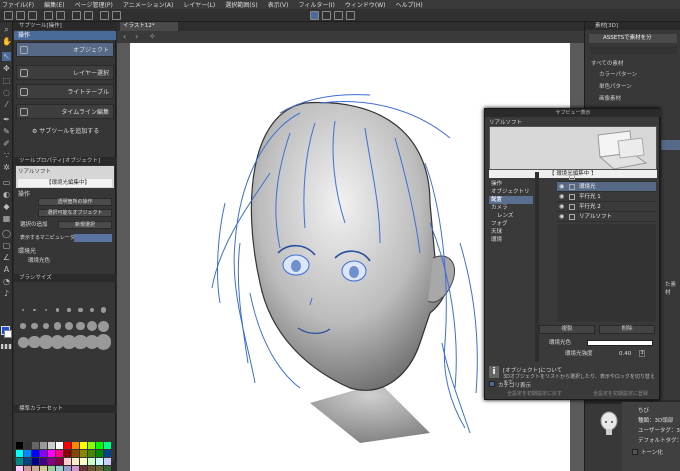 Image resolution: width=680 pixels, height=471 pixels. What do you see at coordinates (65, 91) in the screenshot?
I see `sub-tool-light-table: ライトテーブル` at bounding box center [65, 91].